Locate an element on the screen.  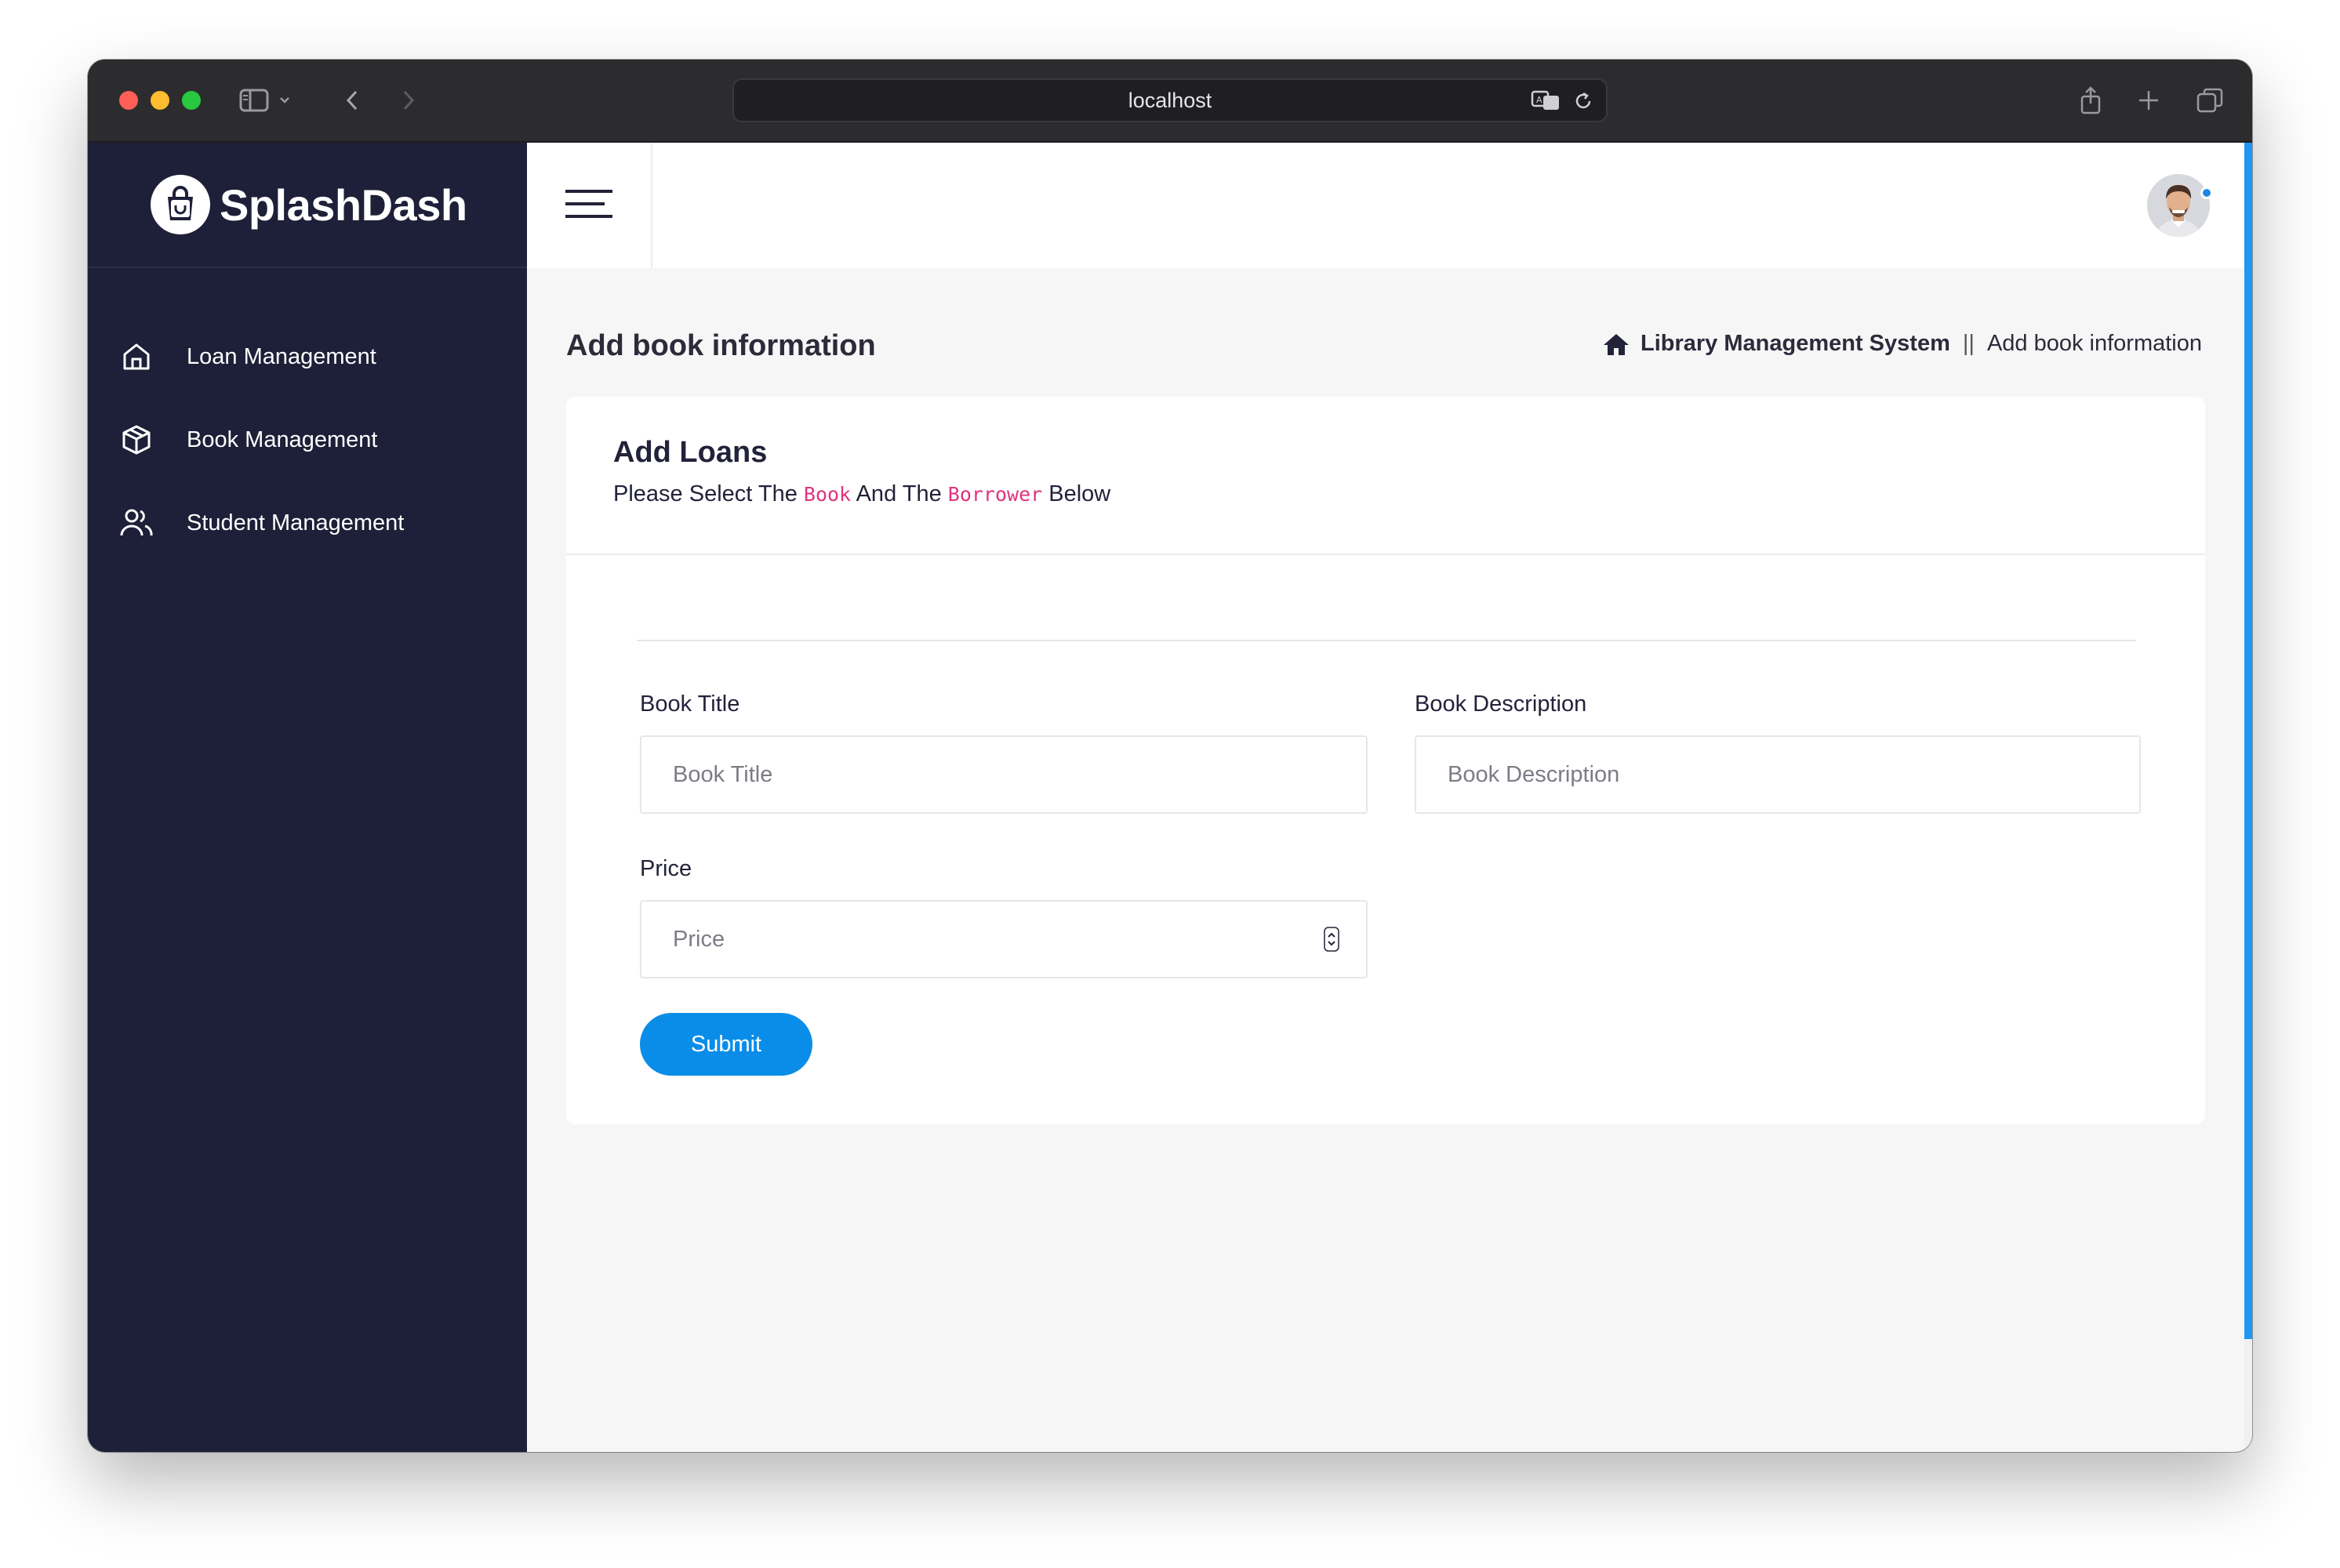
page-title: Add book information is located at coordinates (721, 345).